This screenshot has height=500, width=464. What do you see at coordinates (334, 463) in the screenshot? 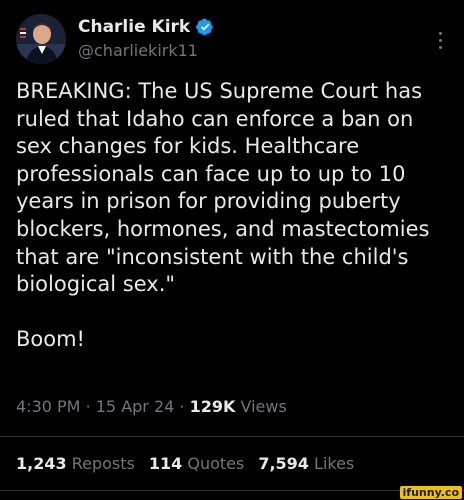
I see `likes-label: Likes` at bounding box center [334, 463].